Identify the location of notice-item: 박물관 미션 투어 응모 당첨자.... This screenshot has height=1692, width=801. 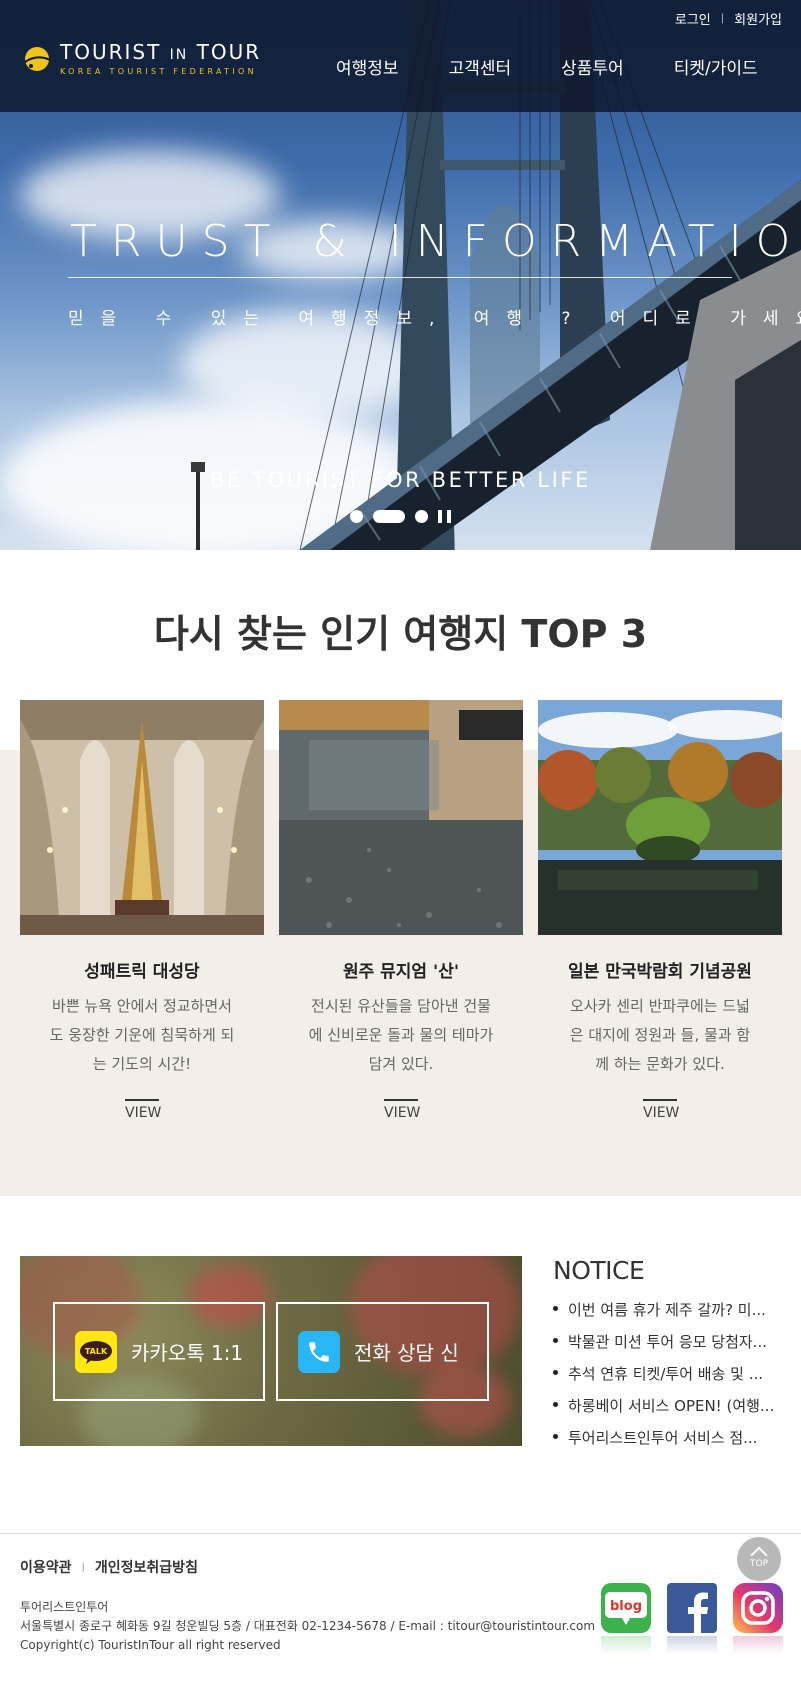
(669, 1347).